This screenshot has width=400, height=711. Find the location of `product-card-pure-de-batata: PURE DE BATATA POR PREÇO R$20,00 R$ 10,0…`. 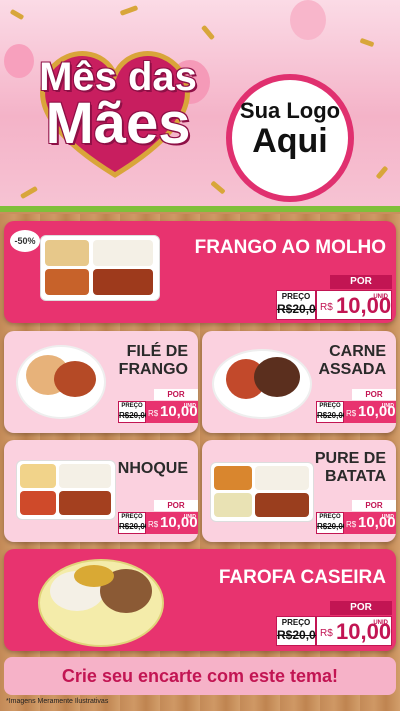

product-card-pure-de-batata: PURE DE BATATA POR PREÇO R$20,00 R$ 10,0… is located at coordinates (299, 491).